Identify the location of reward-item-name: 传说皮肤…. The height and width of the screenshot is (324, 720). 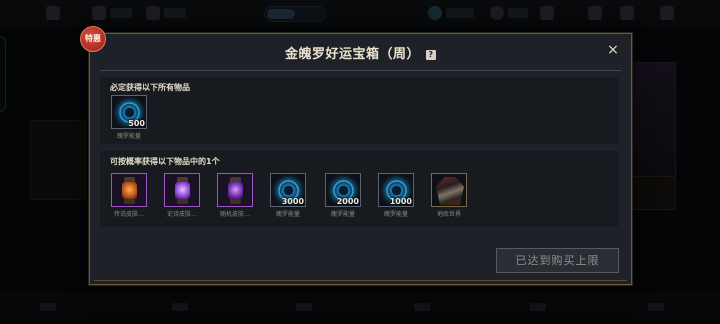
(128, 214).